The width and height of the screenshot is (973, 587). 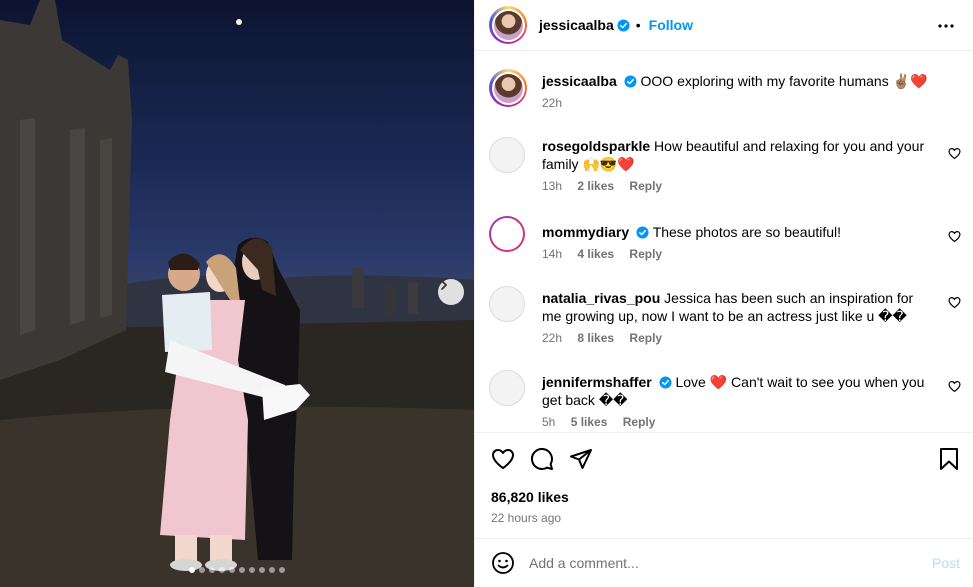 What do you see at coordinates (530, 497) in the screenshot?
I see `likes-count: 86,820 likes` at bounding box center [530, 497].